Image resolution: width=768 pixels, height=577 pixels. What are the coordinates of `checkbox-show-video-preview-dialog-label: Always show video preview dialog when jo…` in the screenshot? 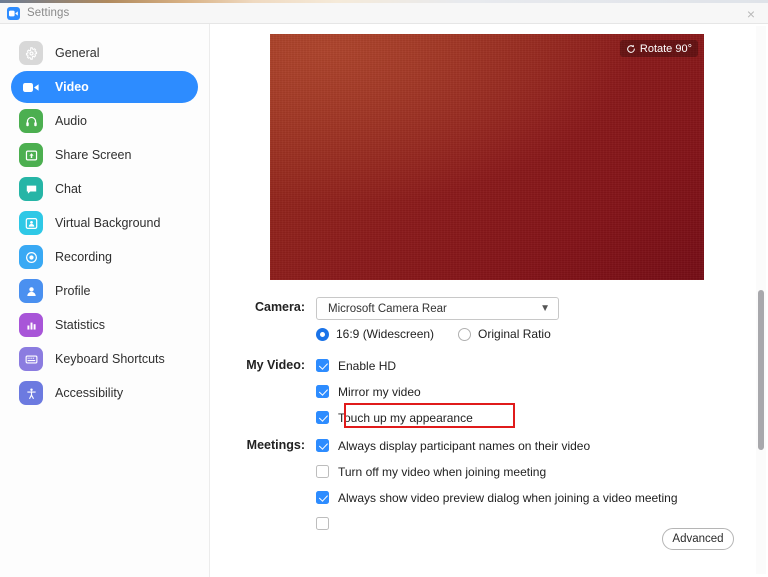 It's located at (508, 497).